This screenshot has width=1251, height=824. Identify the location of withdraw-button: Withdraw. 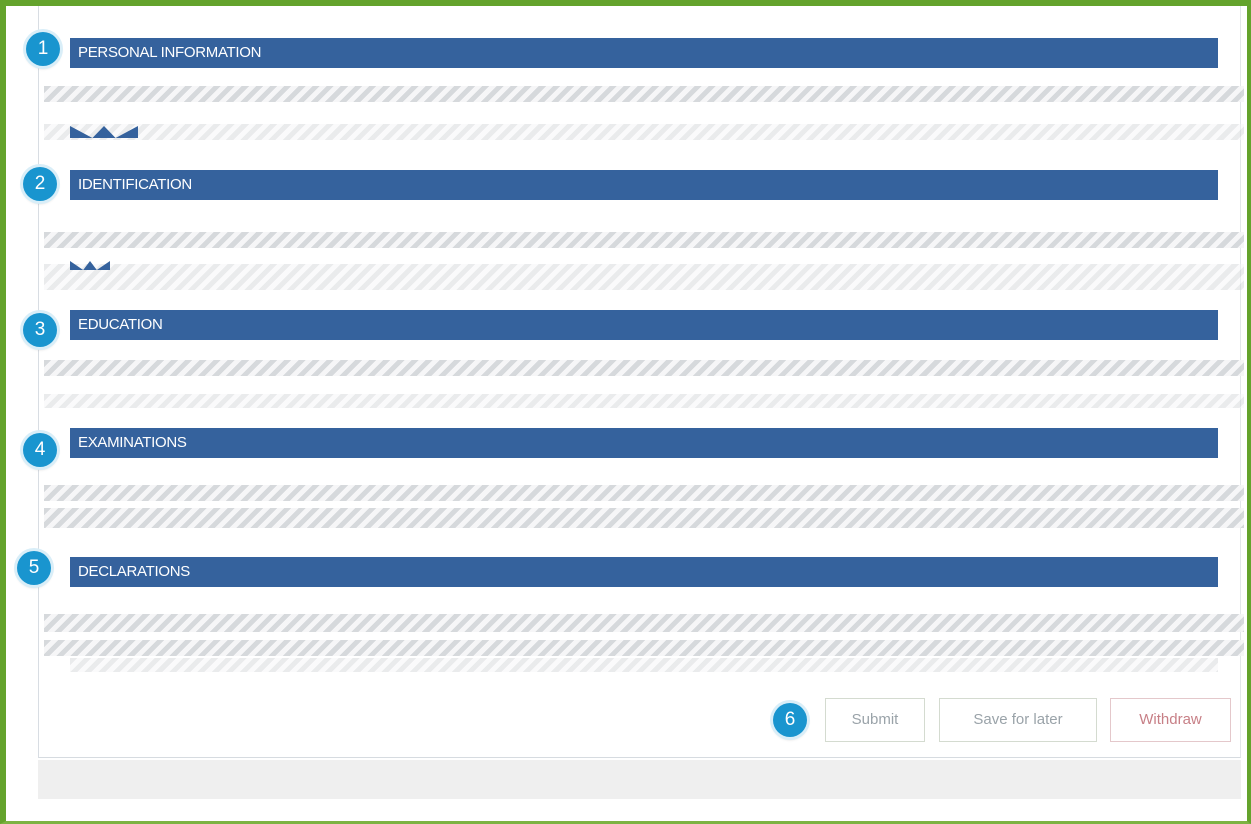
(1170, 720).